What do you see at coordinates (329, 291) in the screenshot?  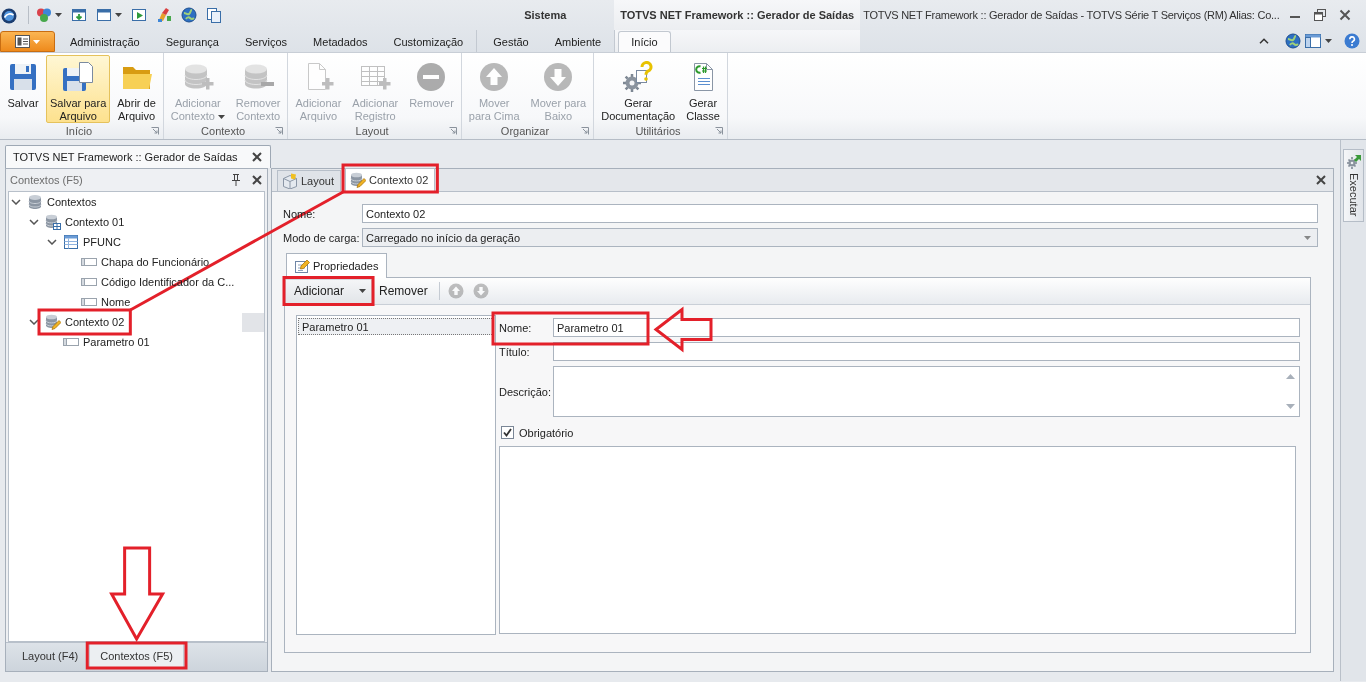 I see `dropdown-button: Adicionar` at bounding box center [329, 291].